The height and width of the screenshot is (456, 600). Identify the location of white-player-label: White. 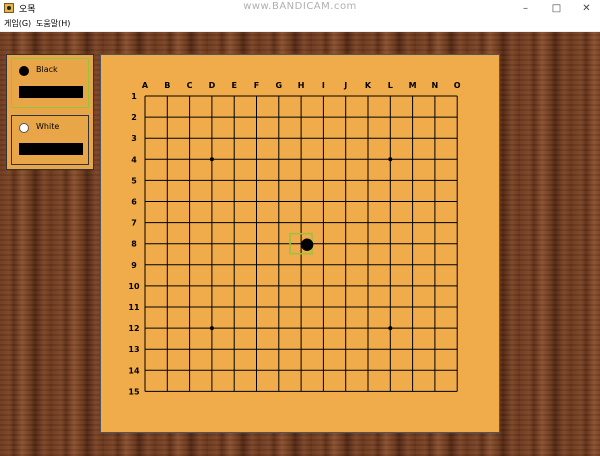
(48, 126).